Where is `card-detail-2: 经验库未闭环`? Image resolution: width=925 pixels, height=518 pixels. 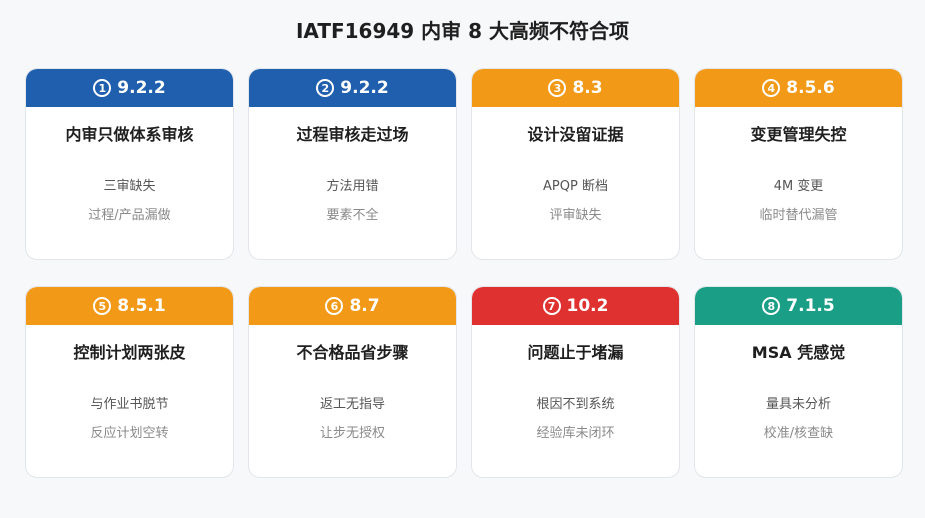
card-detail-2: 经验库未闭环 is located at coordinates (575, 433).